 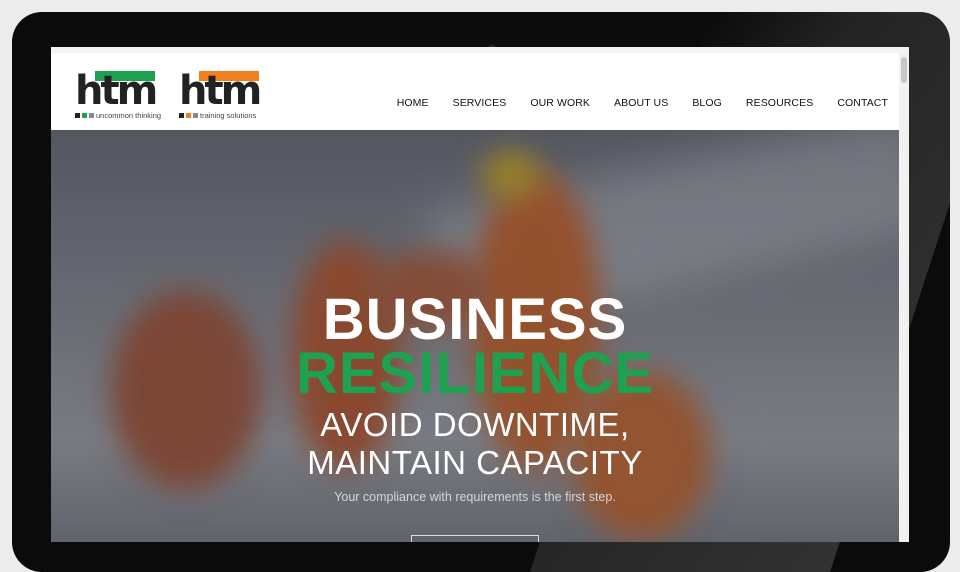 I want to click on nav-home: HOME, so click(x=413, y=103).